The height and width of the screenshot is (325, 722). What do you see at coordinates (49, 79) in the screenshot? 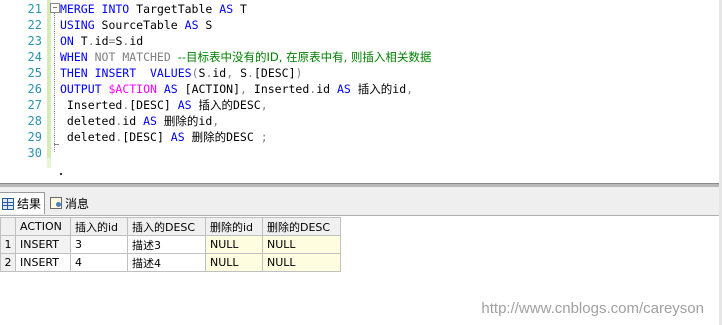
I see `changed-lines-marker` at bounding box center [49, 79].